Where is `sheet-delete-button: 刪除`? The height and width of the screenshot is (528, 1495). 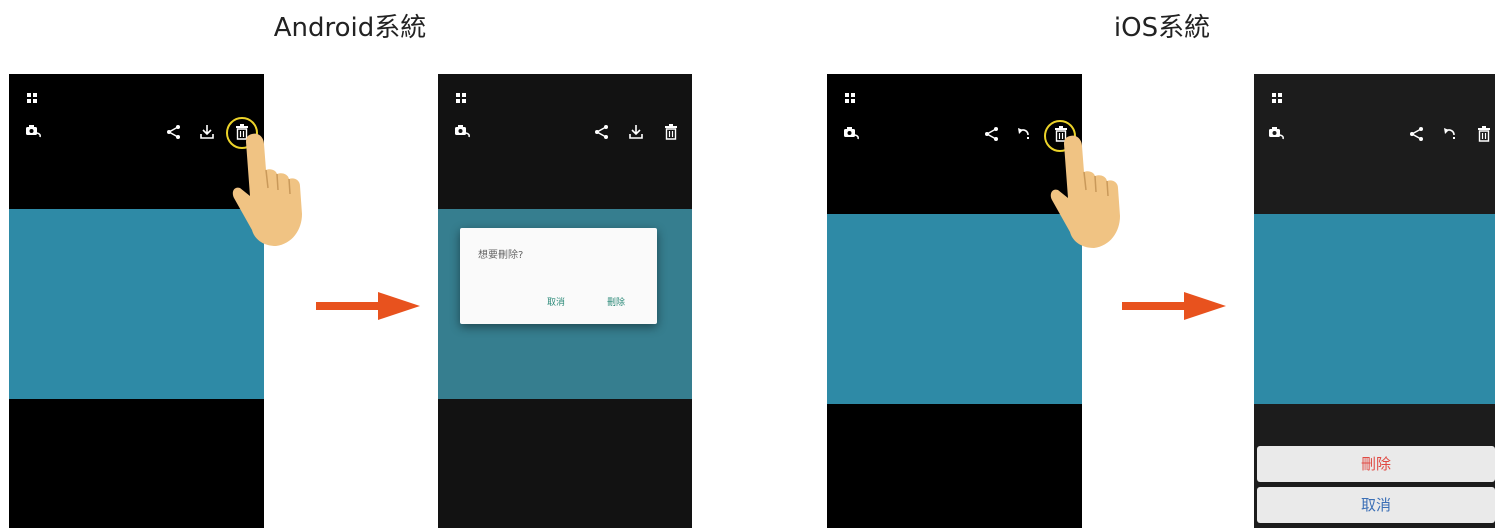 sheet-delete-button: 刪除 is located at coordinates (1376, 464).